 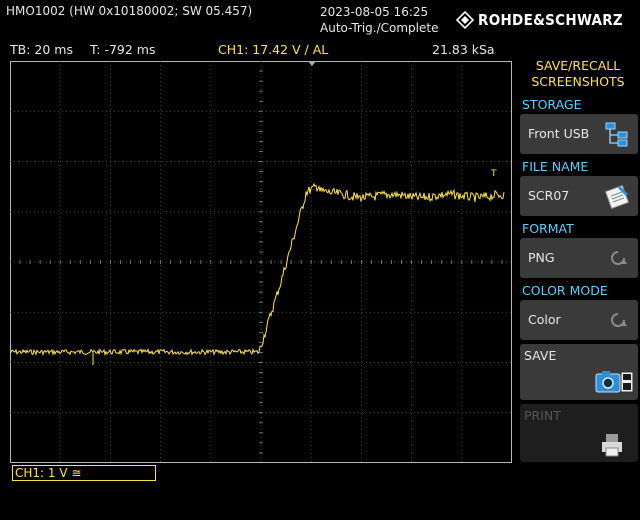 What do you see at coordinates (552, 104) in the screenshot?
I see `storage-label: STORAGE` at bounding box center [552, 104].